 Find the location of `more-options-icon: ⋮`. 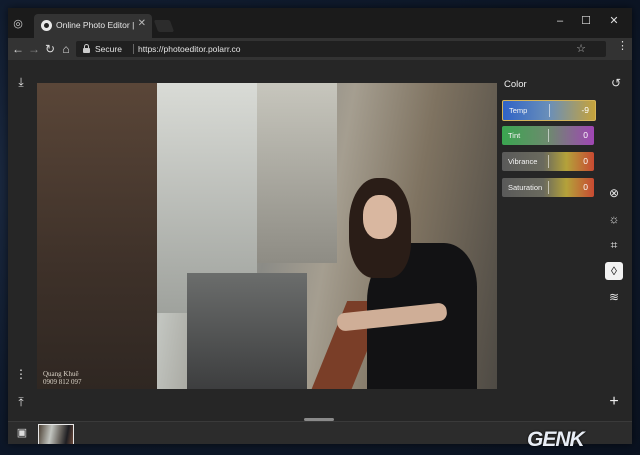

more-options-icon: ⋮ is located at coordinates (21, 374).